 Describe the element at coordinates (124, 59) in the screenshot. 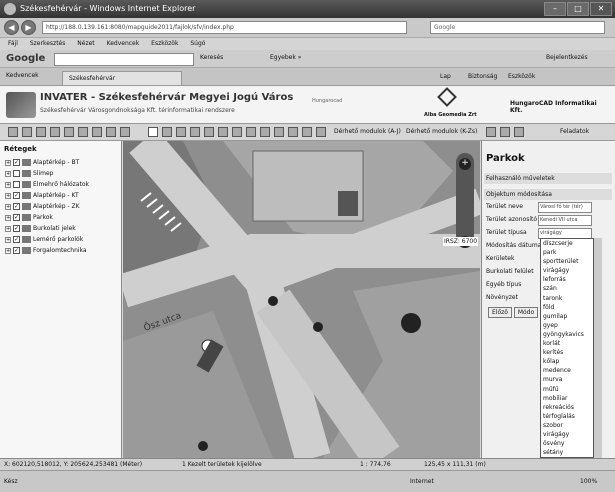

I see `google-search-input` at that location.